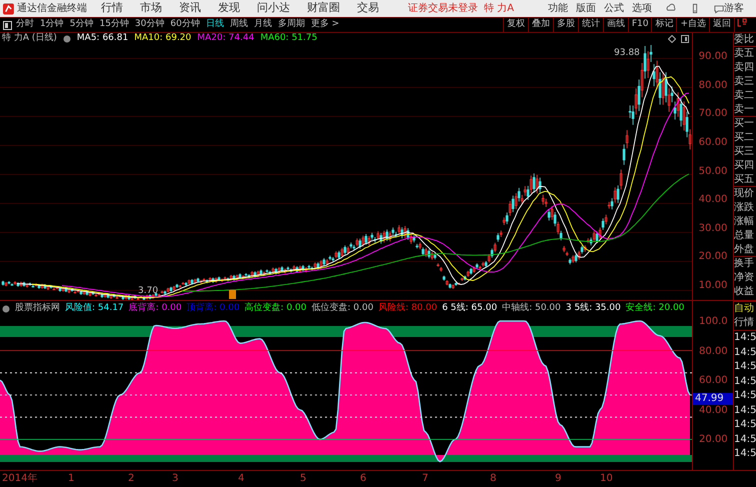  Describe the element at coordinates (713, 200) in the screenshot. I see `price-axis-label: 40.00` at that location.